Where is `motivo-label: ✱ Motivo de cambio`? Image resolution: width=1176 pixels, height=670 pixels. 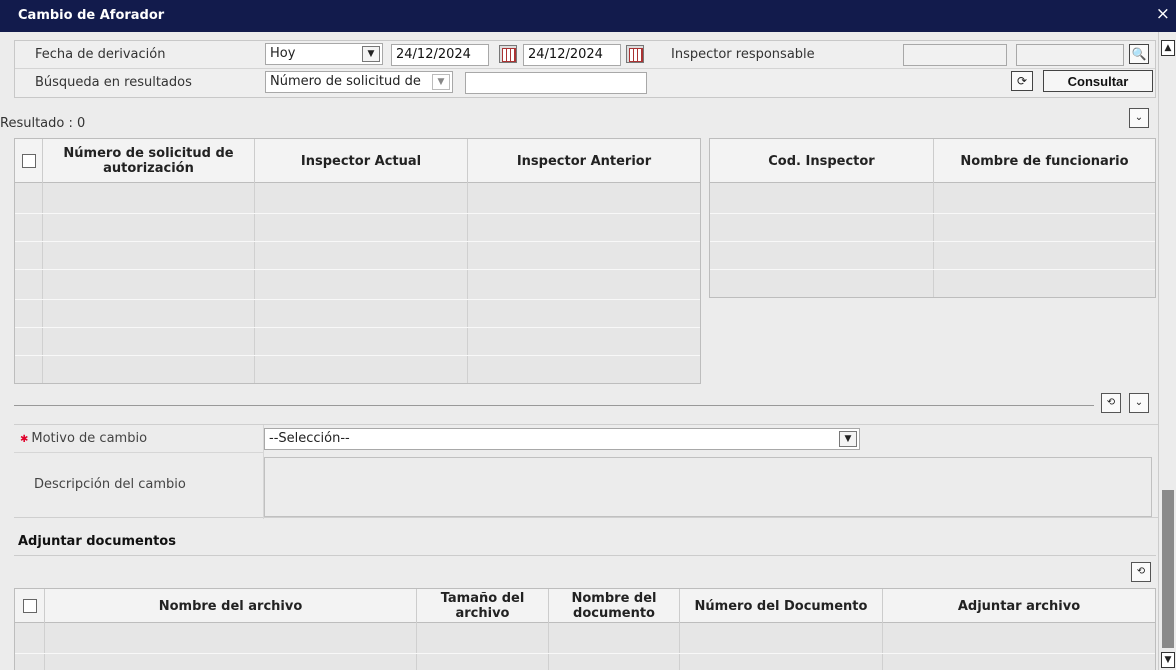
motivo-label: ✱ Motivo de cambio is located at coordinates (83, 438).